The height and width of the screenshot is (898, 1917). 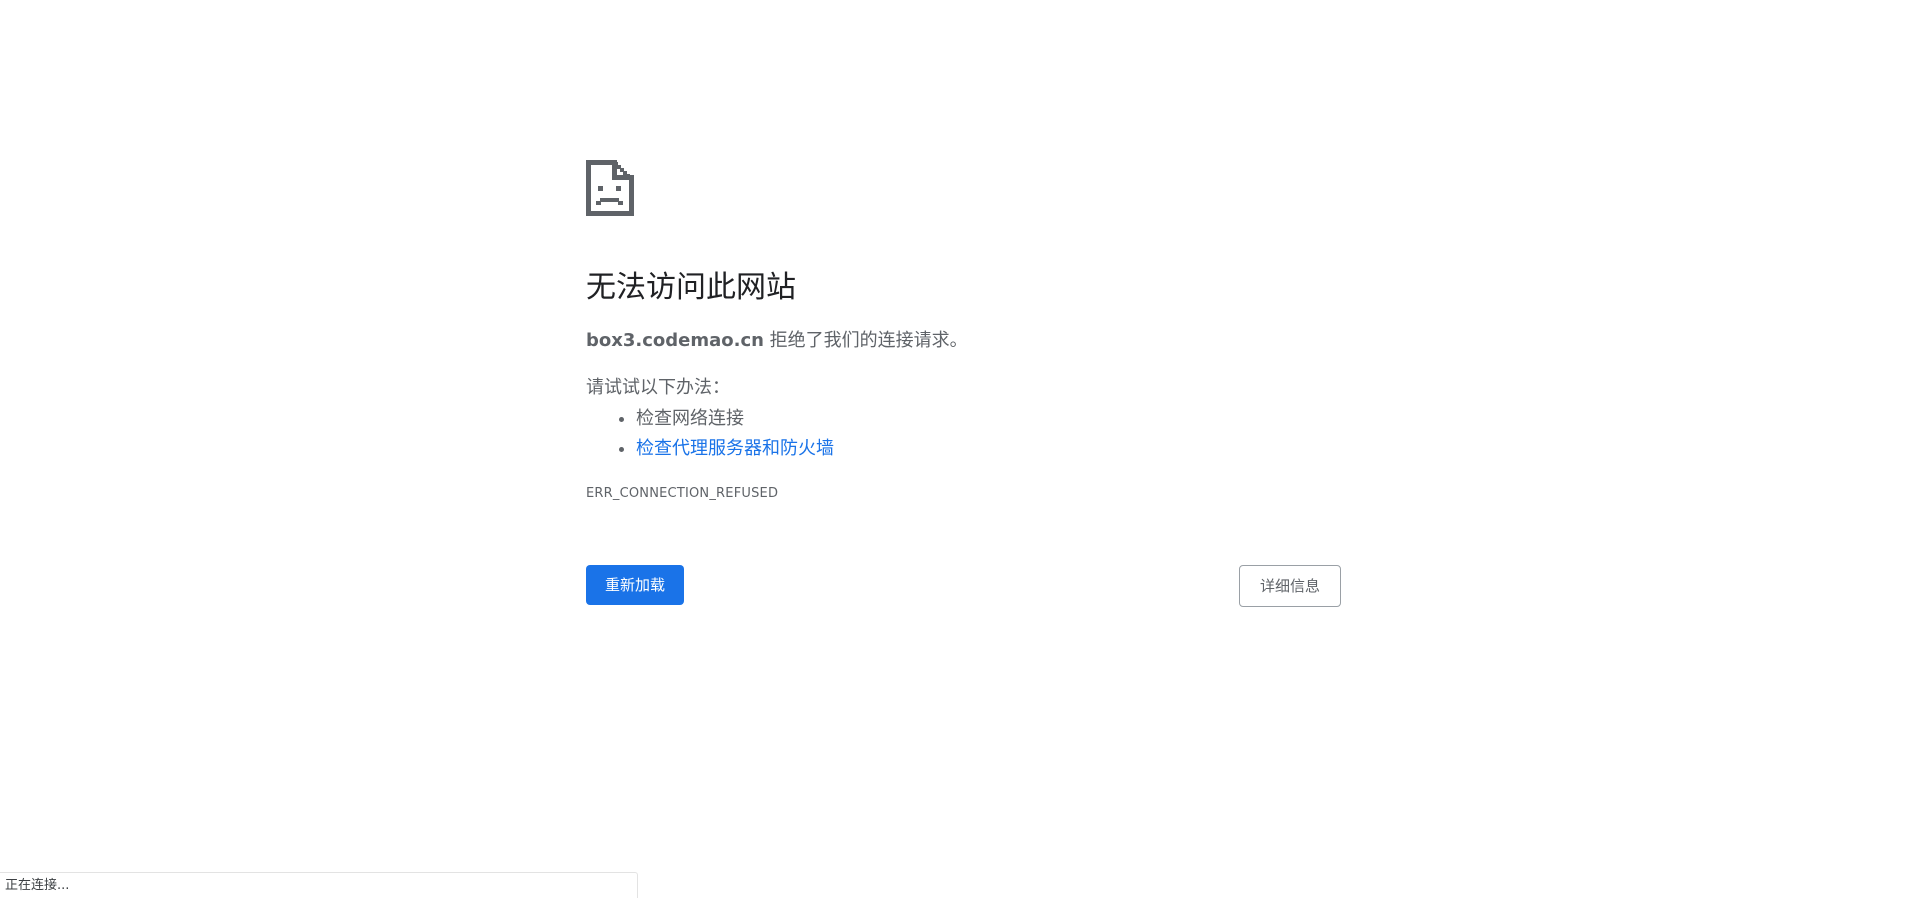 What do you see at coordinates (675, 340) in the screenshot?
I see `host-name: box3.codemao.cn` at bounding box center [675, 340].